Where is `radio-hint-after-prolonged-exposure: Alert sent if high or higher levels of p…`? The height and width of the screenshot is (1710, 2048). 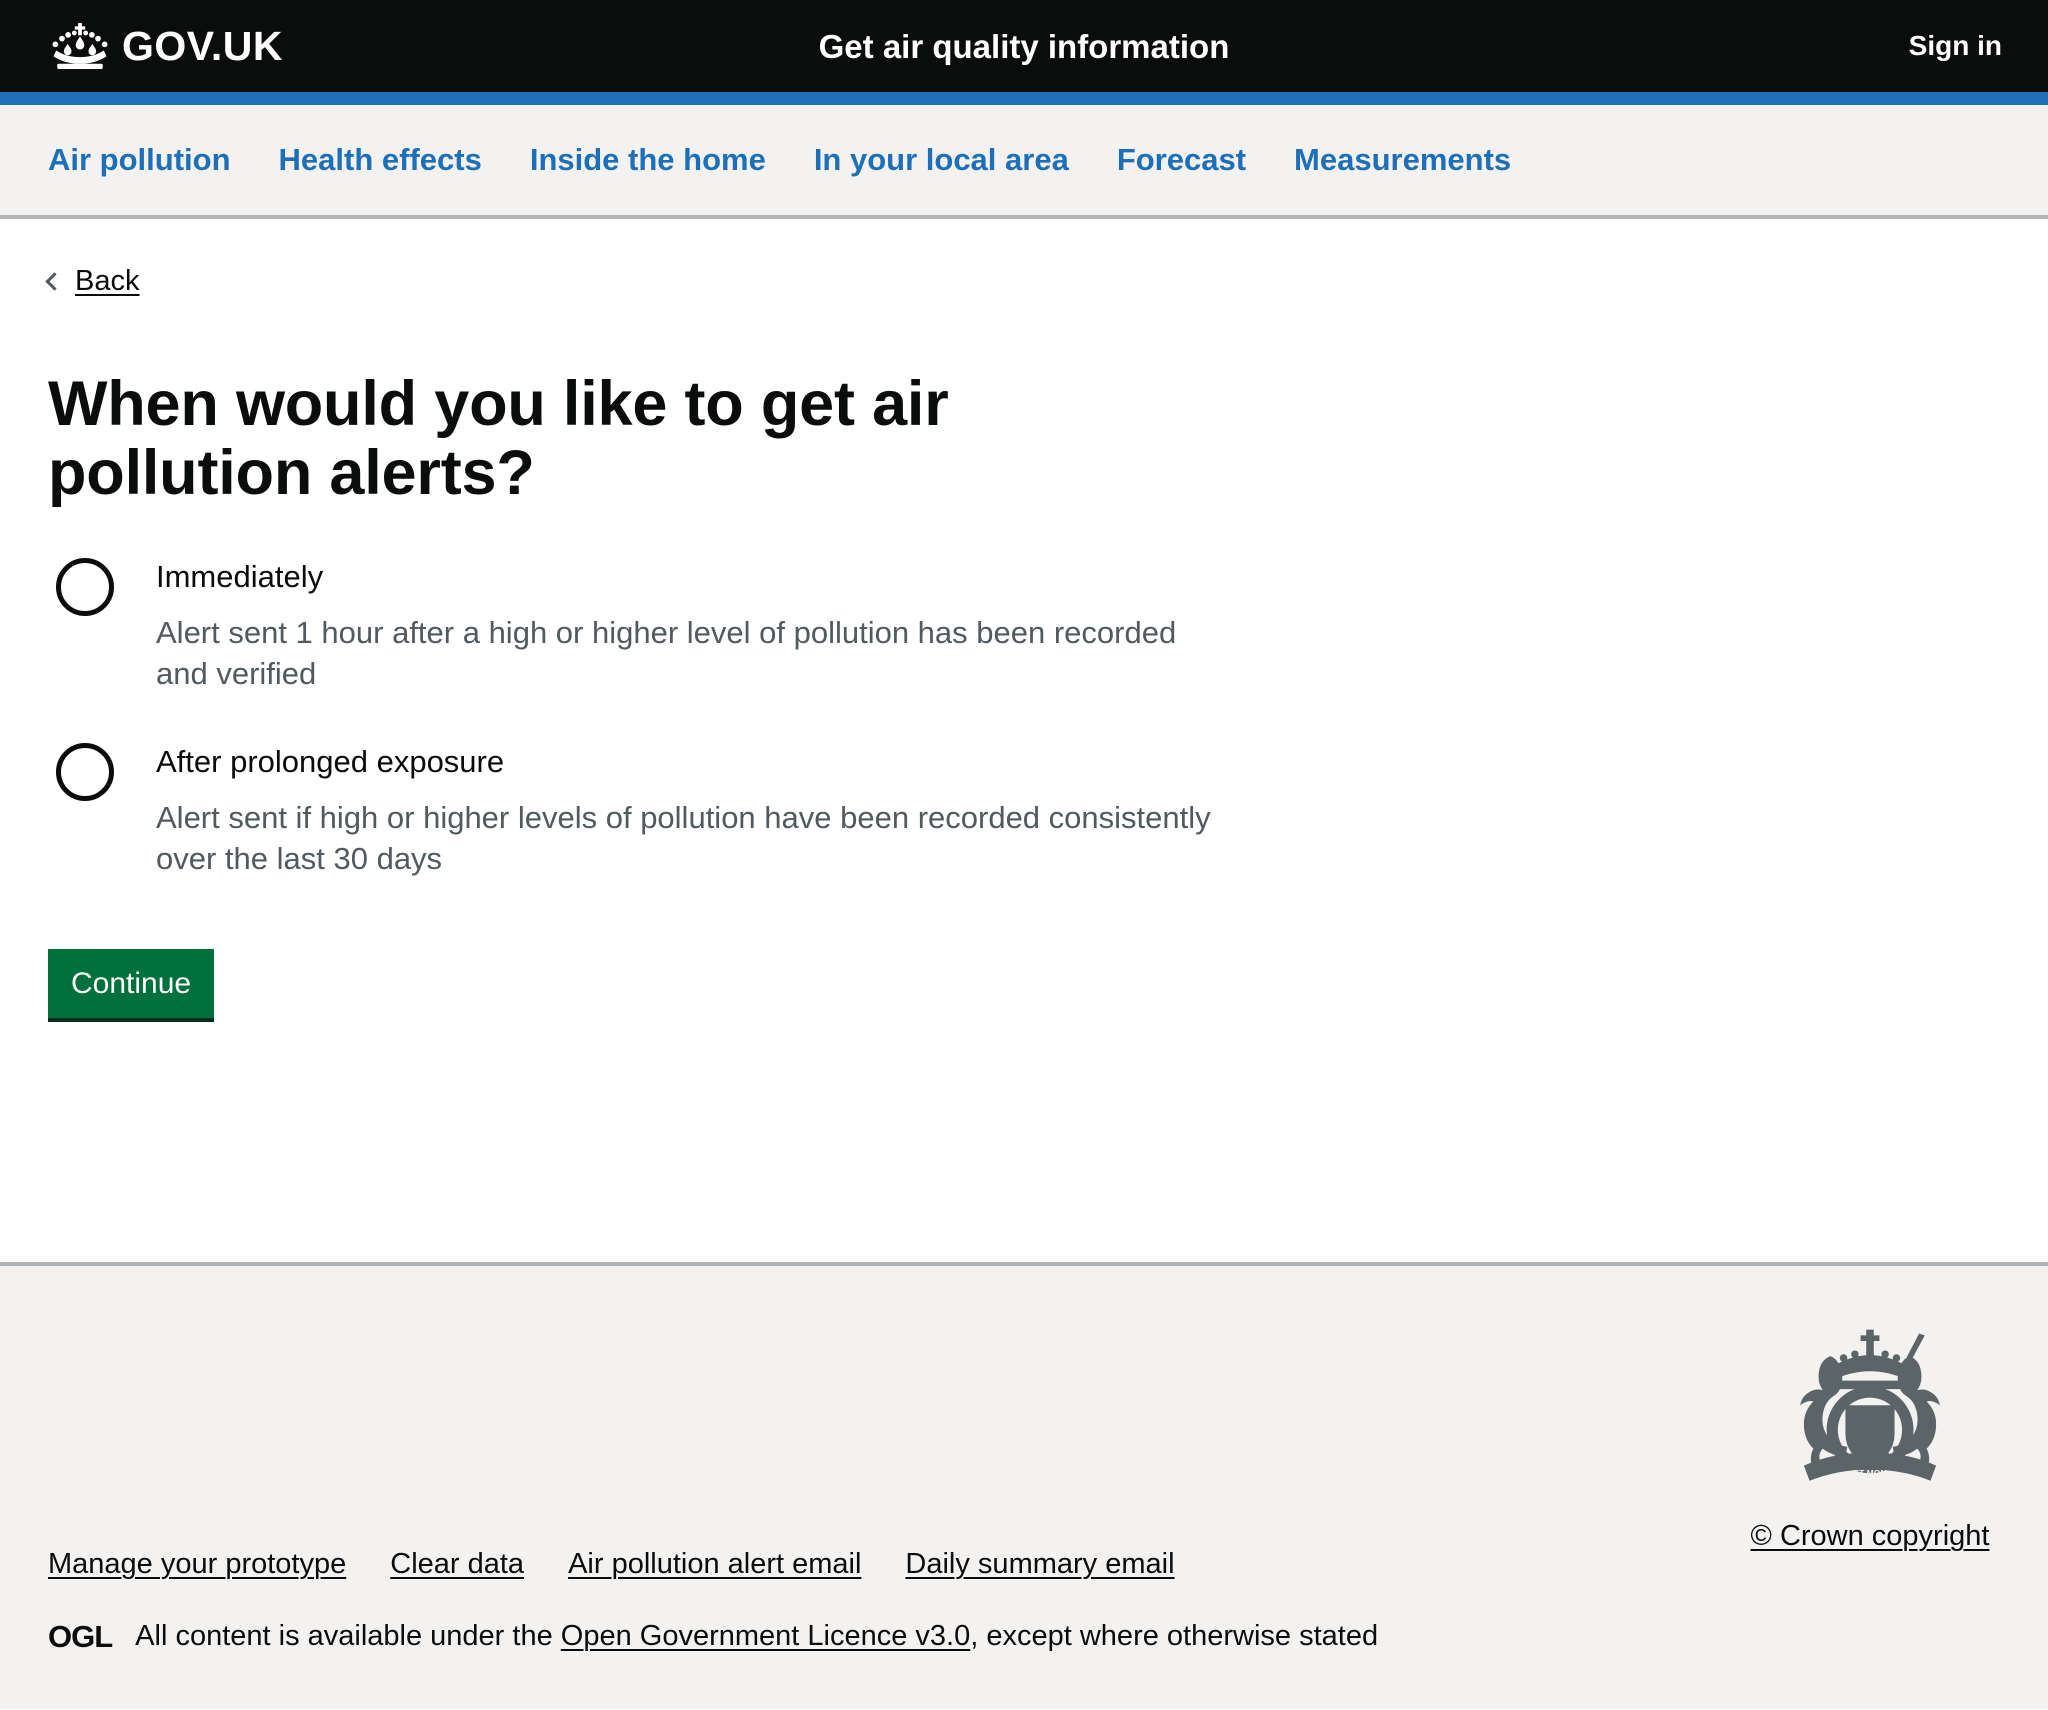
radio-hint-after-prolonged-exposure: Alert sent if high or higher levels of p… is located at coordinates (683, 837).